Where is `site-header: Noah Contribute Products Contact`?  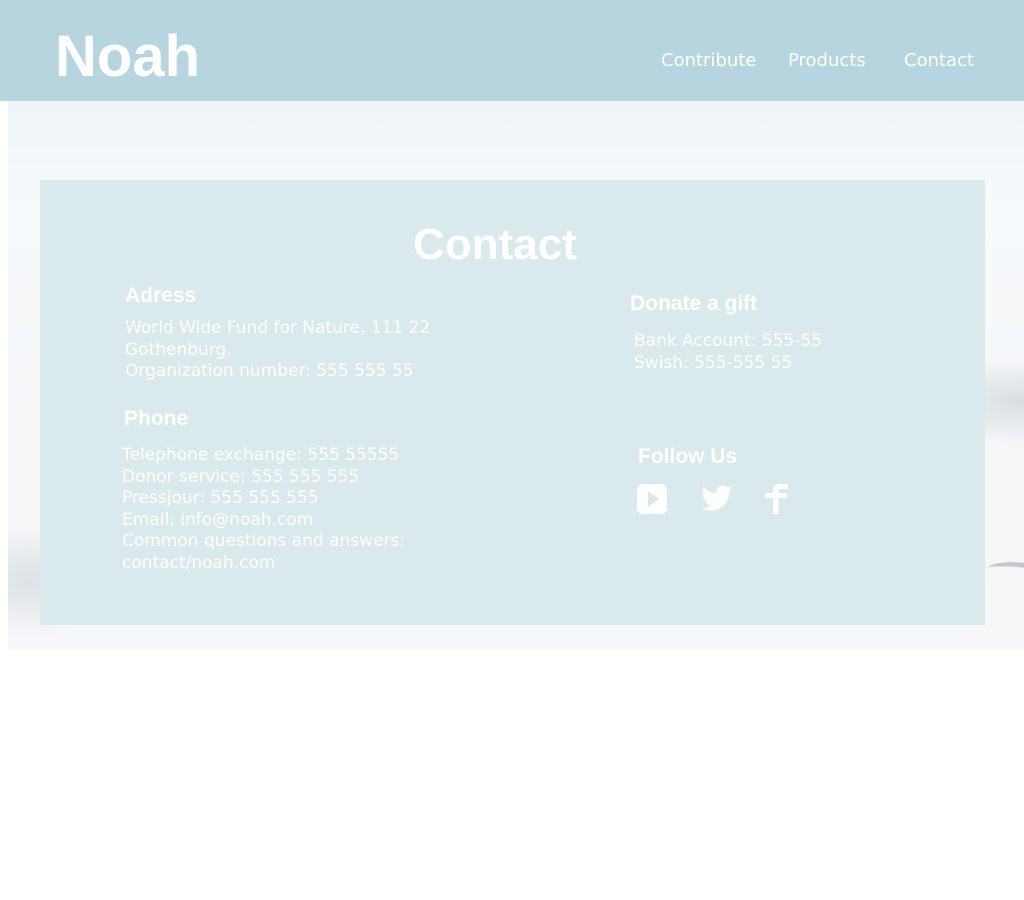
site-header: Noah Contribute Products Contact is located at coordinates (512, 50).